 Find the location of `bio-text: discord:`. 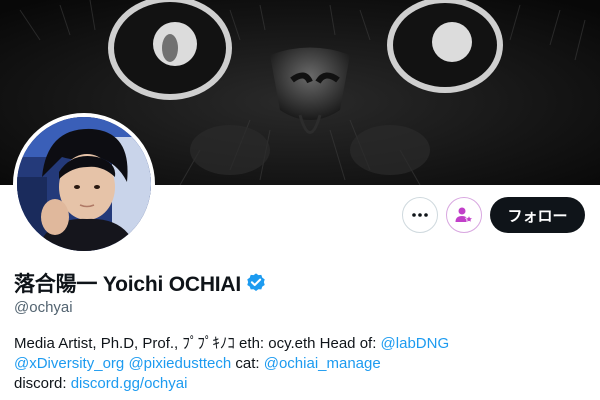

bio-text: discord: is located at coordinates (42, 383).